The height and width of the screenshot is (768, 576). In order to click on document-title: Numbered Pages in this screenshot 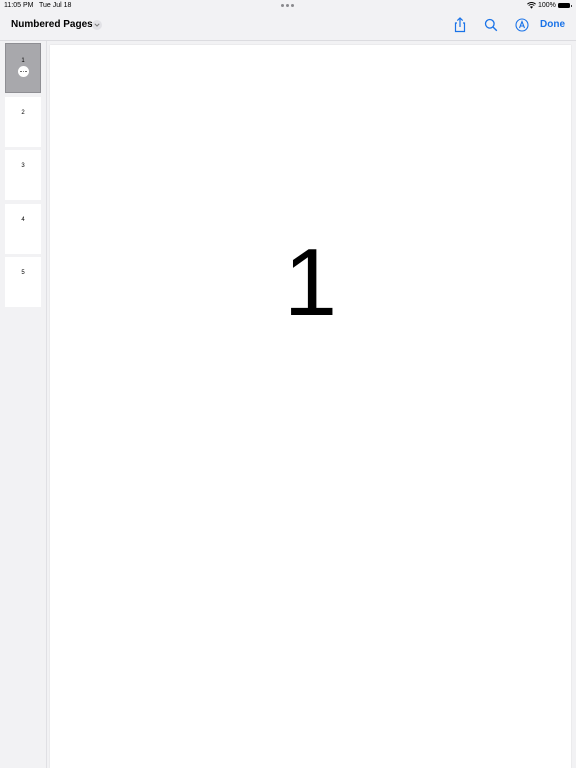, I will do `click(52, 24)`.